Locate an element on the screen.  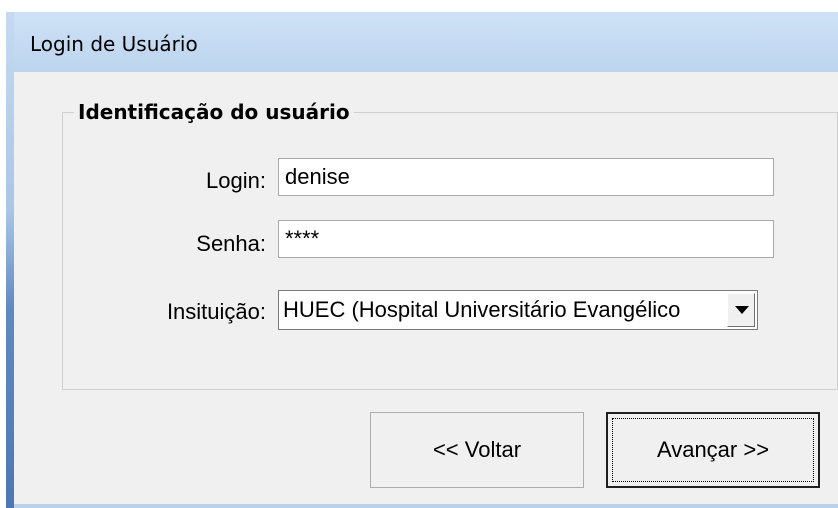
triangle-down-icon is located at coordinates (742, 310).